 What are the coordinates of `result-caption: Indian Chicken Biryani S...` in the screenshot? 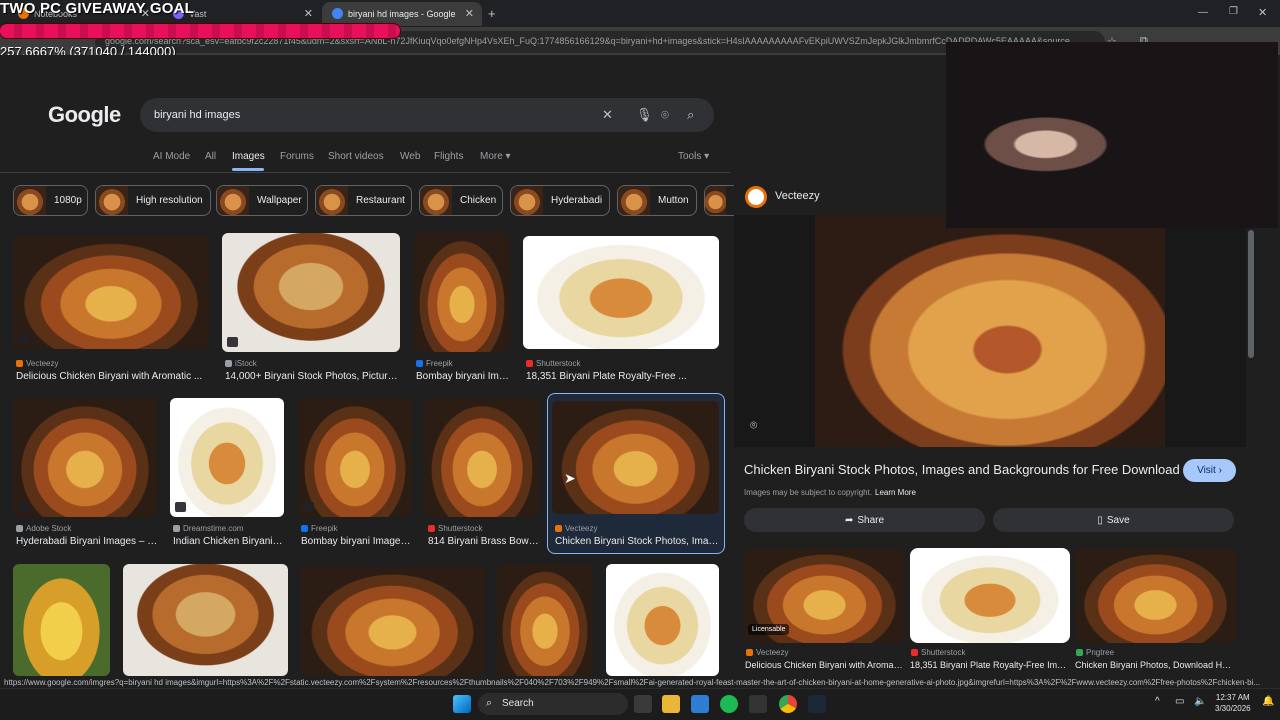 It's located at (229, 541).